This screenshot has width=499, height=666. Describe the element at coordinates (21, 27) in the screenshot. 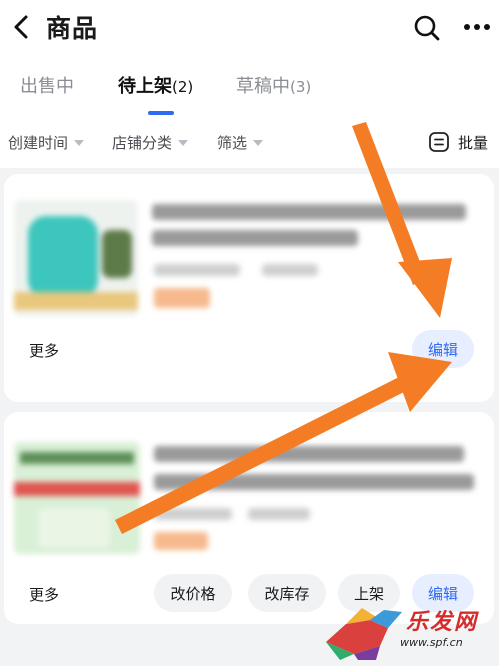

I see `chevron-left-icon` at that location.